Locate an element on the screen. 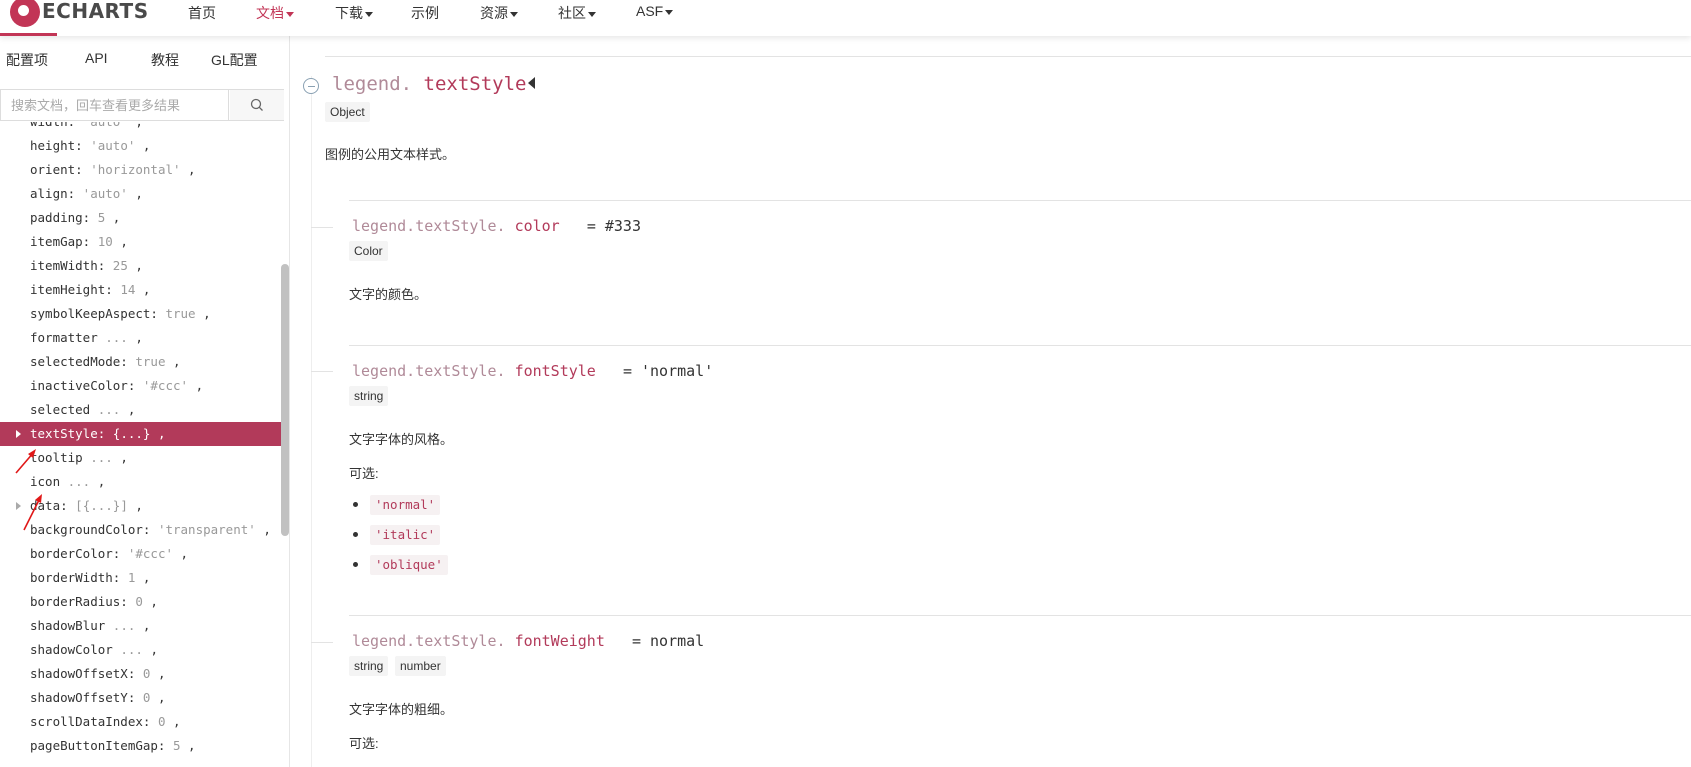 This screenshot has width=1691, height=767. search-box is located at coordinates (142, 105).